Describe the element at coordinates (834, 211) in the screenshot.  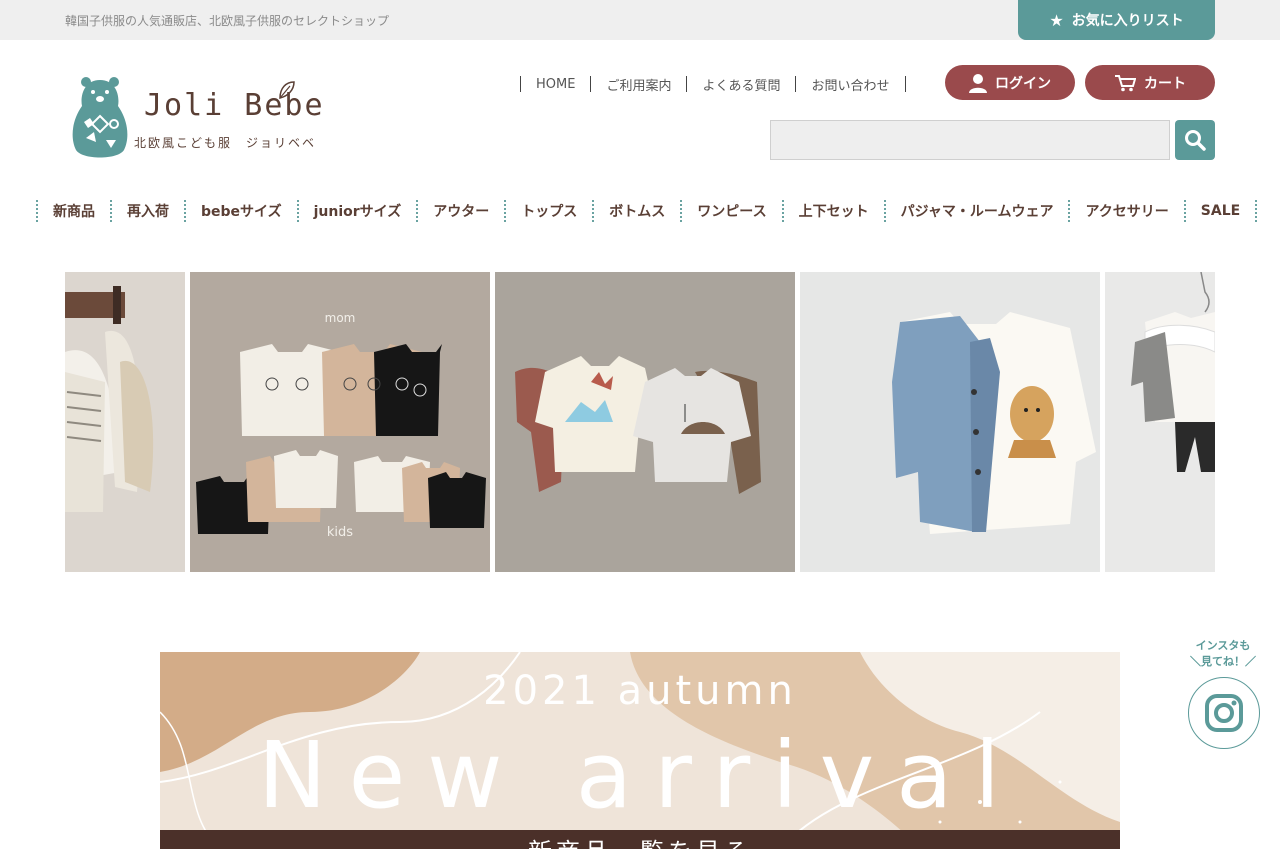
I see `category-sets: 上下セット` at that location.